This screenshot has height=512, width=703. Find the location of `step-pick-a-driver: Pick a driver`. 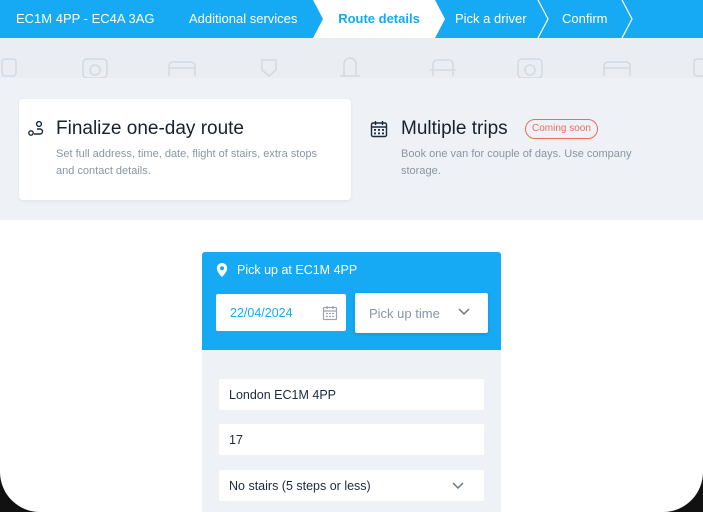

step-pick-a-driver: Pick a driver is located at coordinates (491, 19).